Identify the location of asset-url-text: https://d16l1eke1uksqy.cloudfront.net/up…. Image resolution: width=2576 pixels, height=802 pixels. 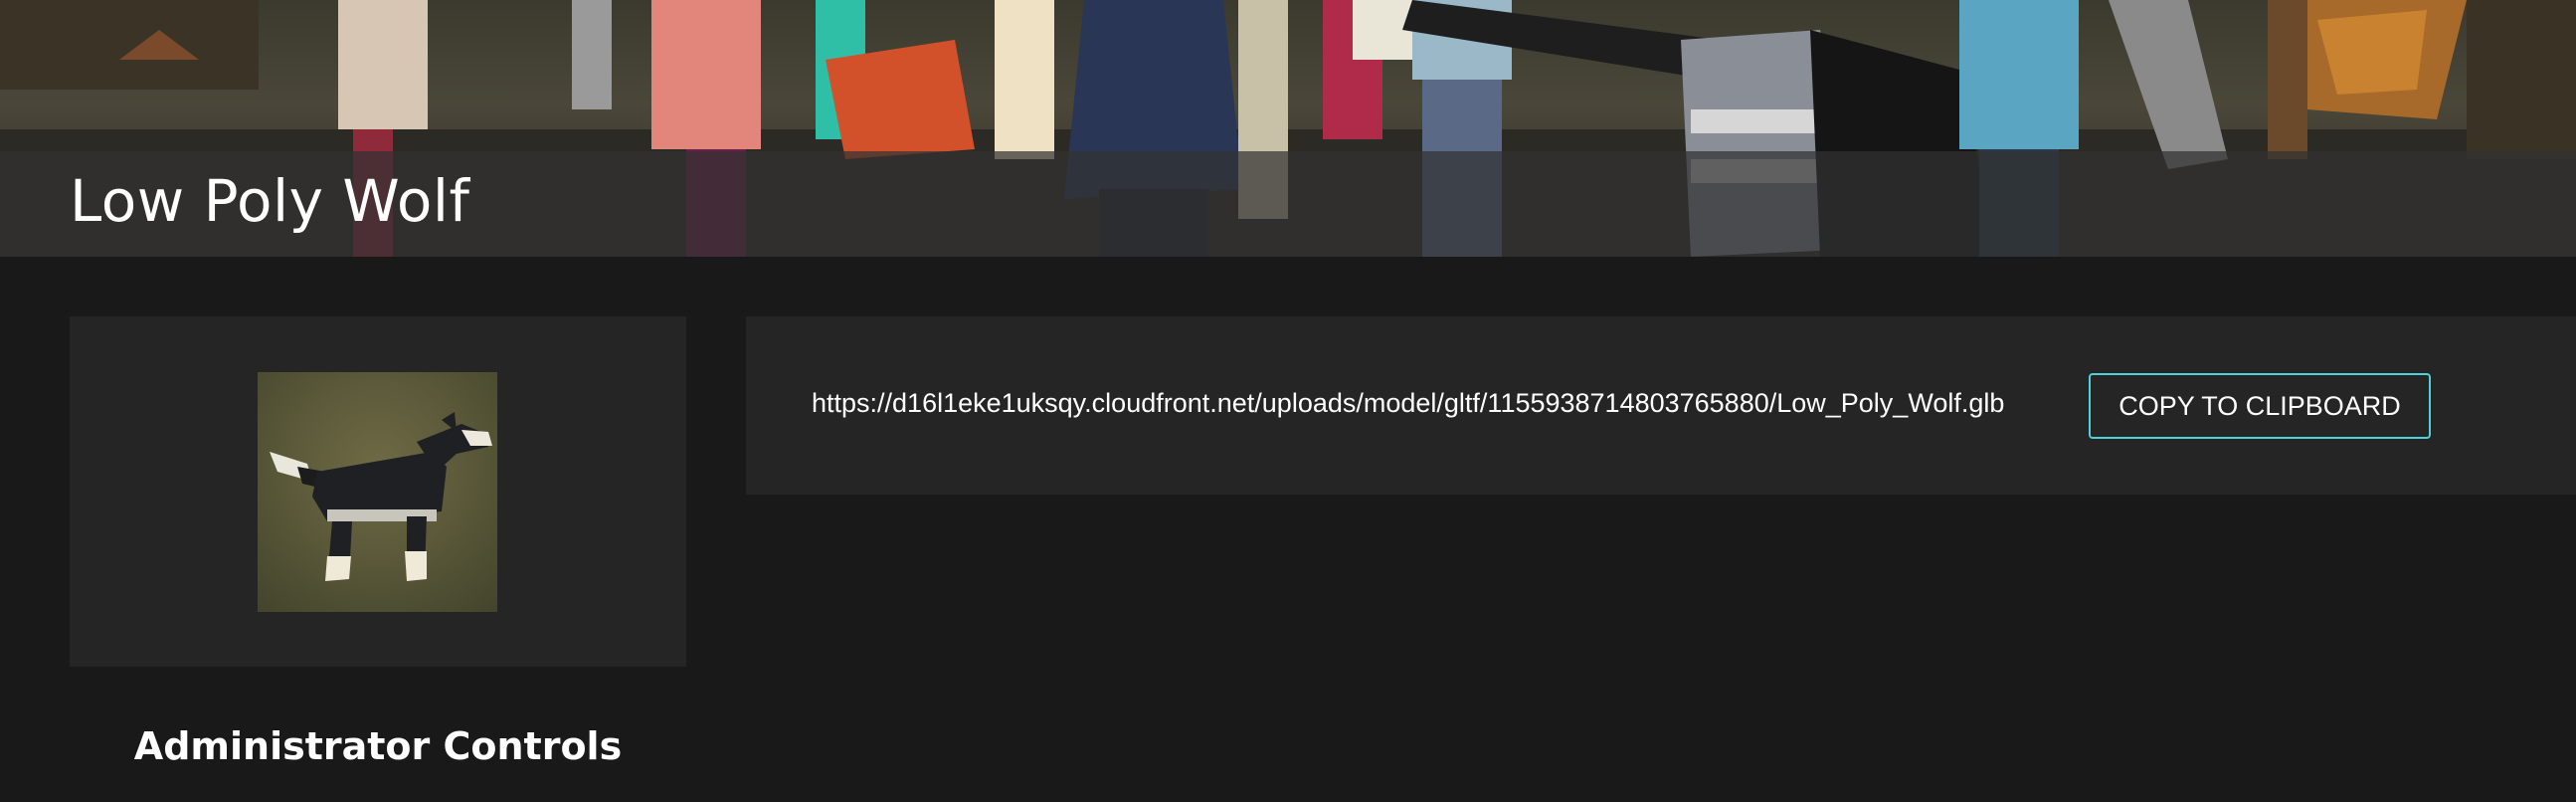
(1408, 403).